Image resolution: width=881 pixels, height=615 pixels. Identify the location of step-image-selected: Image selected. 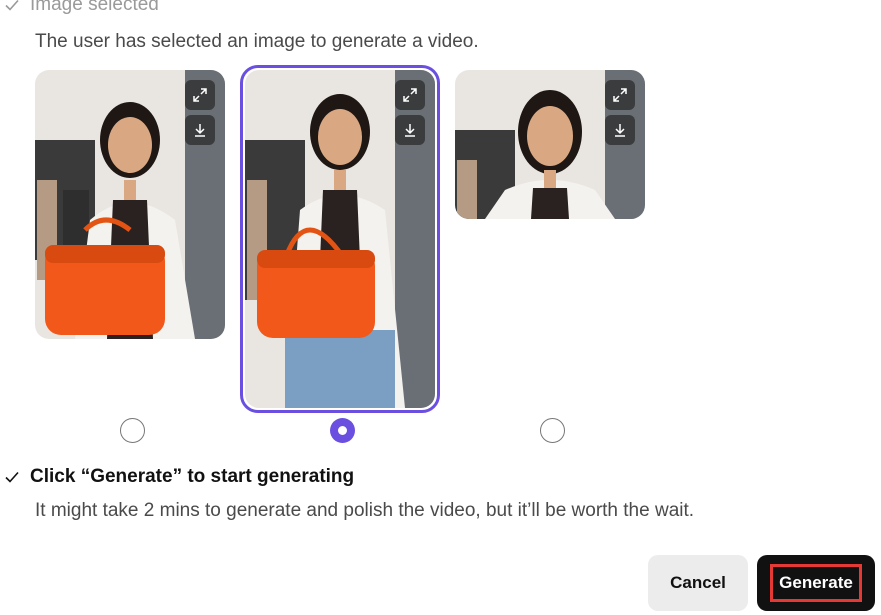
(80, 8).